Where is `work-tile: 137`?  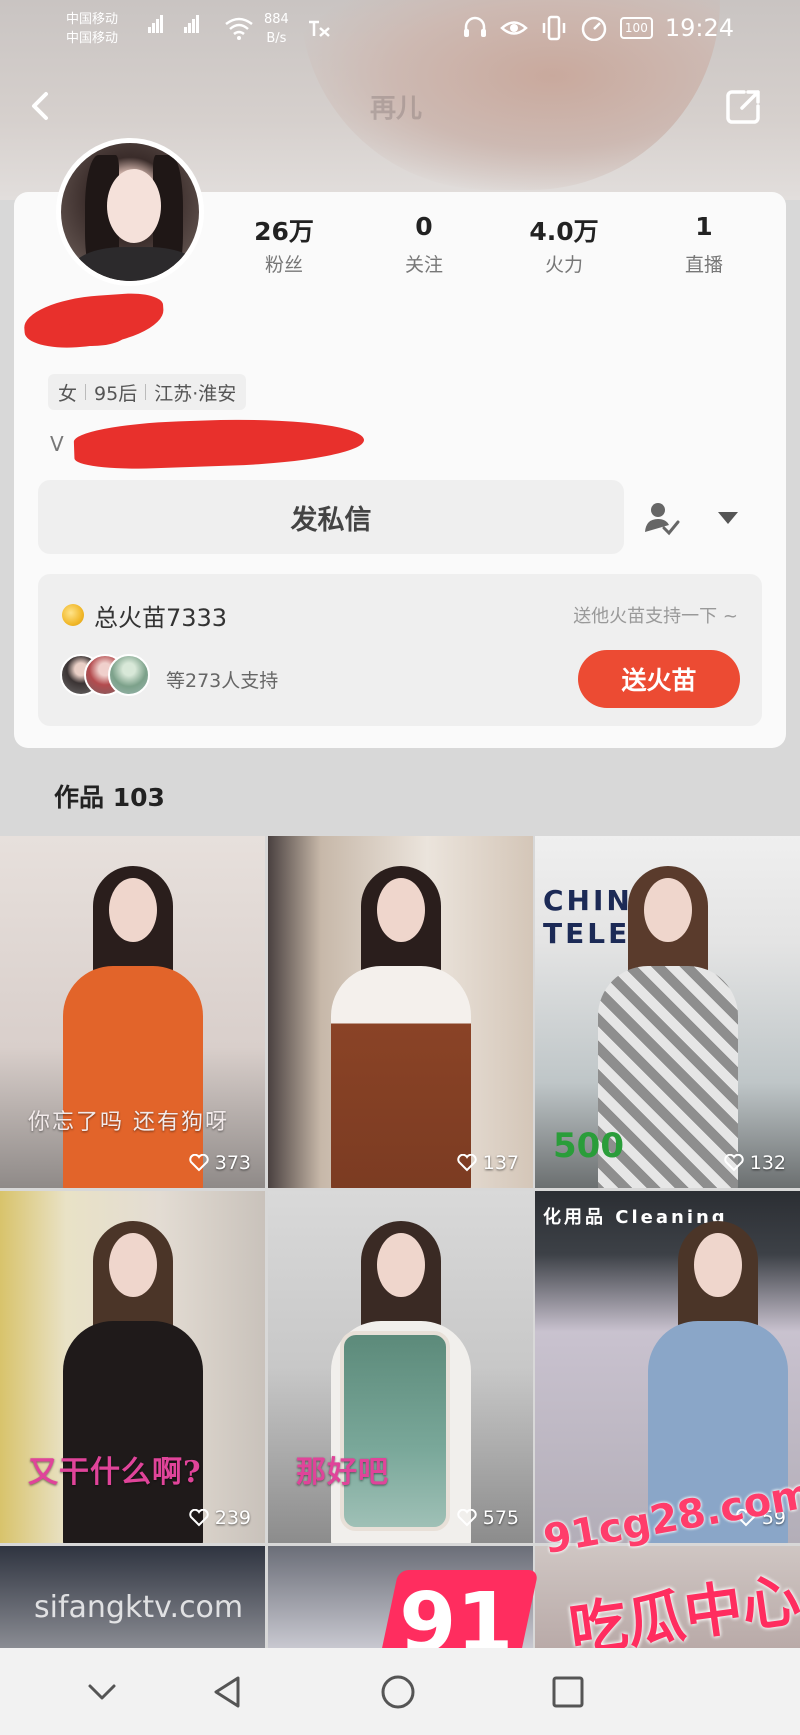 work-tile: 137 is located at coordinates (400, 1012).